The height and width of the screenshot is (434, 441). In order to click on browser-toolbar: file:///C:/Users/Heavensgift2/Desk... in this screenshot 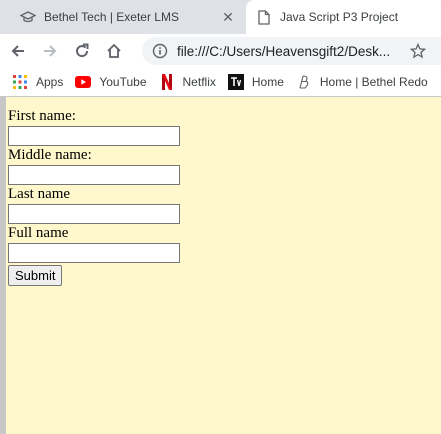, I will do `click(220, 51)`.